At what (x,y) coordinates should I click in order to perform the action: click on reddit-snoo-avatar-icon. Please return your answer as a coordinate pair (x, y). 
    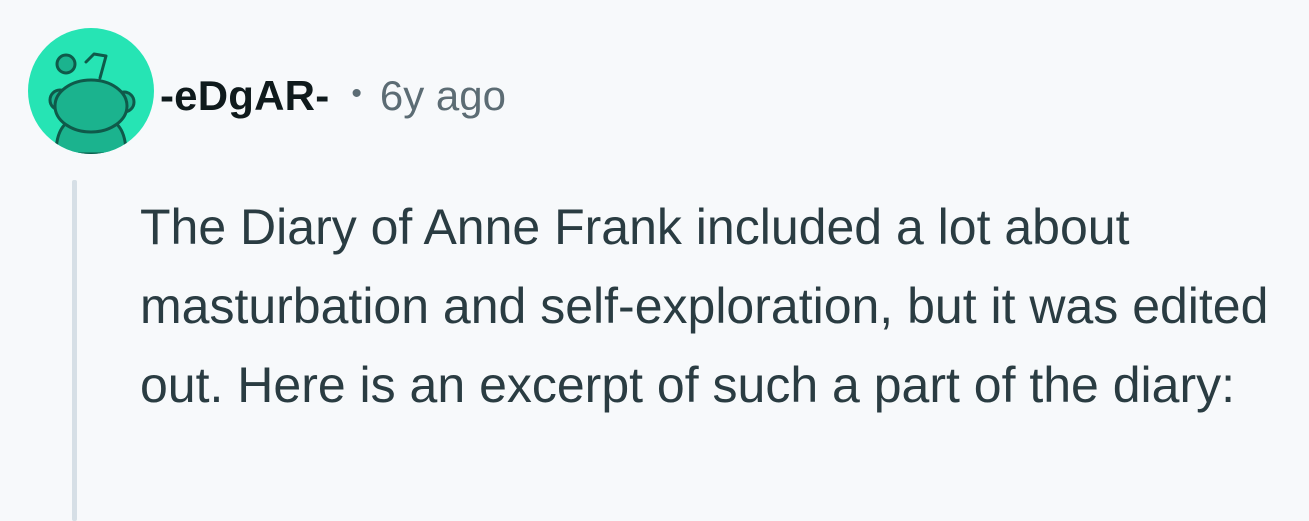
    Looking at the image, I should click on (92, 103).